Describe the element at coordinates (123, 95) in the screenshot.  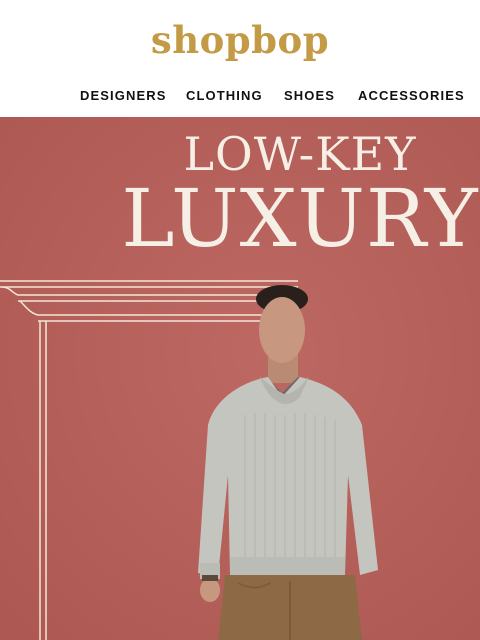
I see `nav-designers: DESIGNERS` at that location.